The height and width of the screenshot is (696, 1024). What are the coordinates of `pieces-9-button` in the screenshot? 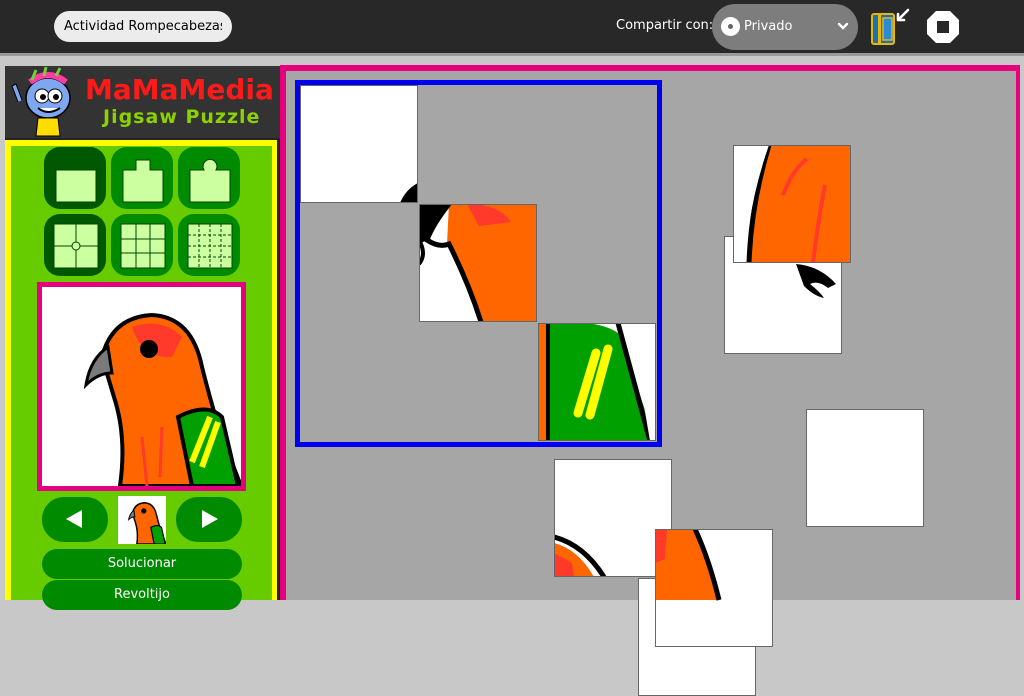 It's located at (142, 245).